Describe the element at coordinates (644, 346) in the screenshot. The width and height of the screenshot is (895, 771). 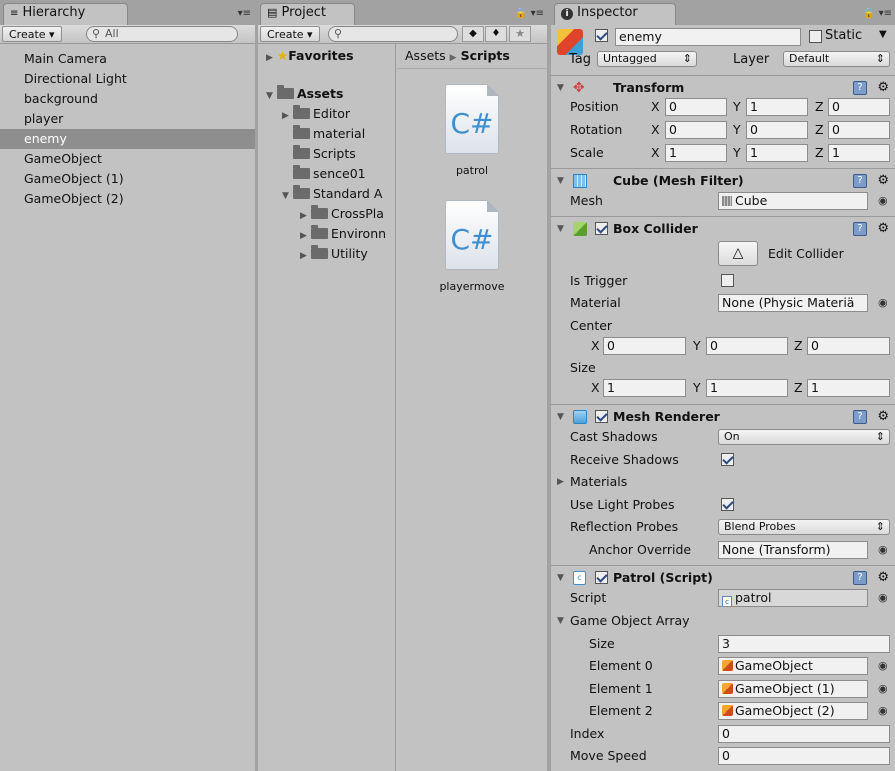
I see `center-x-field: 0` at that location.